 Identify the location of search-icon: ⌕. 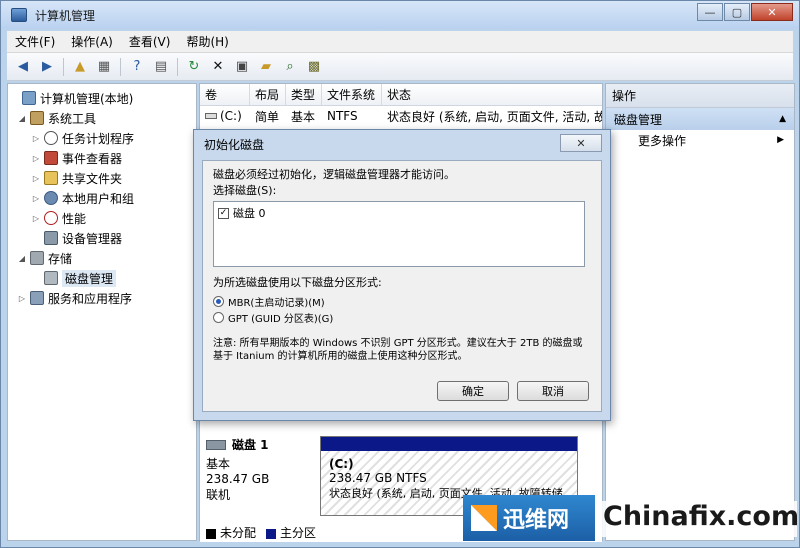
(290, 67).